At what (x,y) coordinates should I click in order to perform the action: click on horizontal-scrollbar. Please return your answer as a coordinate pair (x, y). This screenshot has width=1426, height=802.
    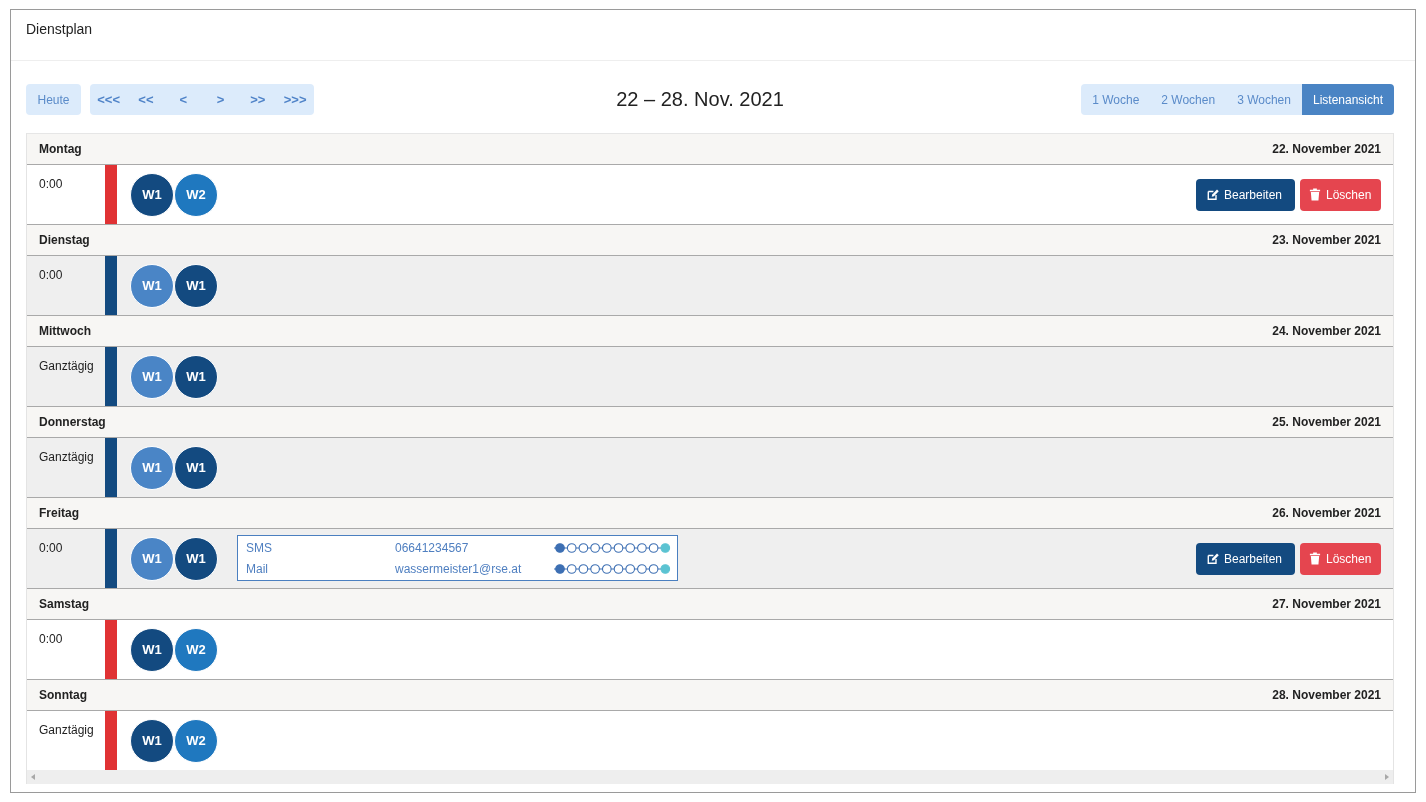
    Looking at the image, I should click on (710, 777).